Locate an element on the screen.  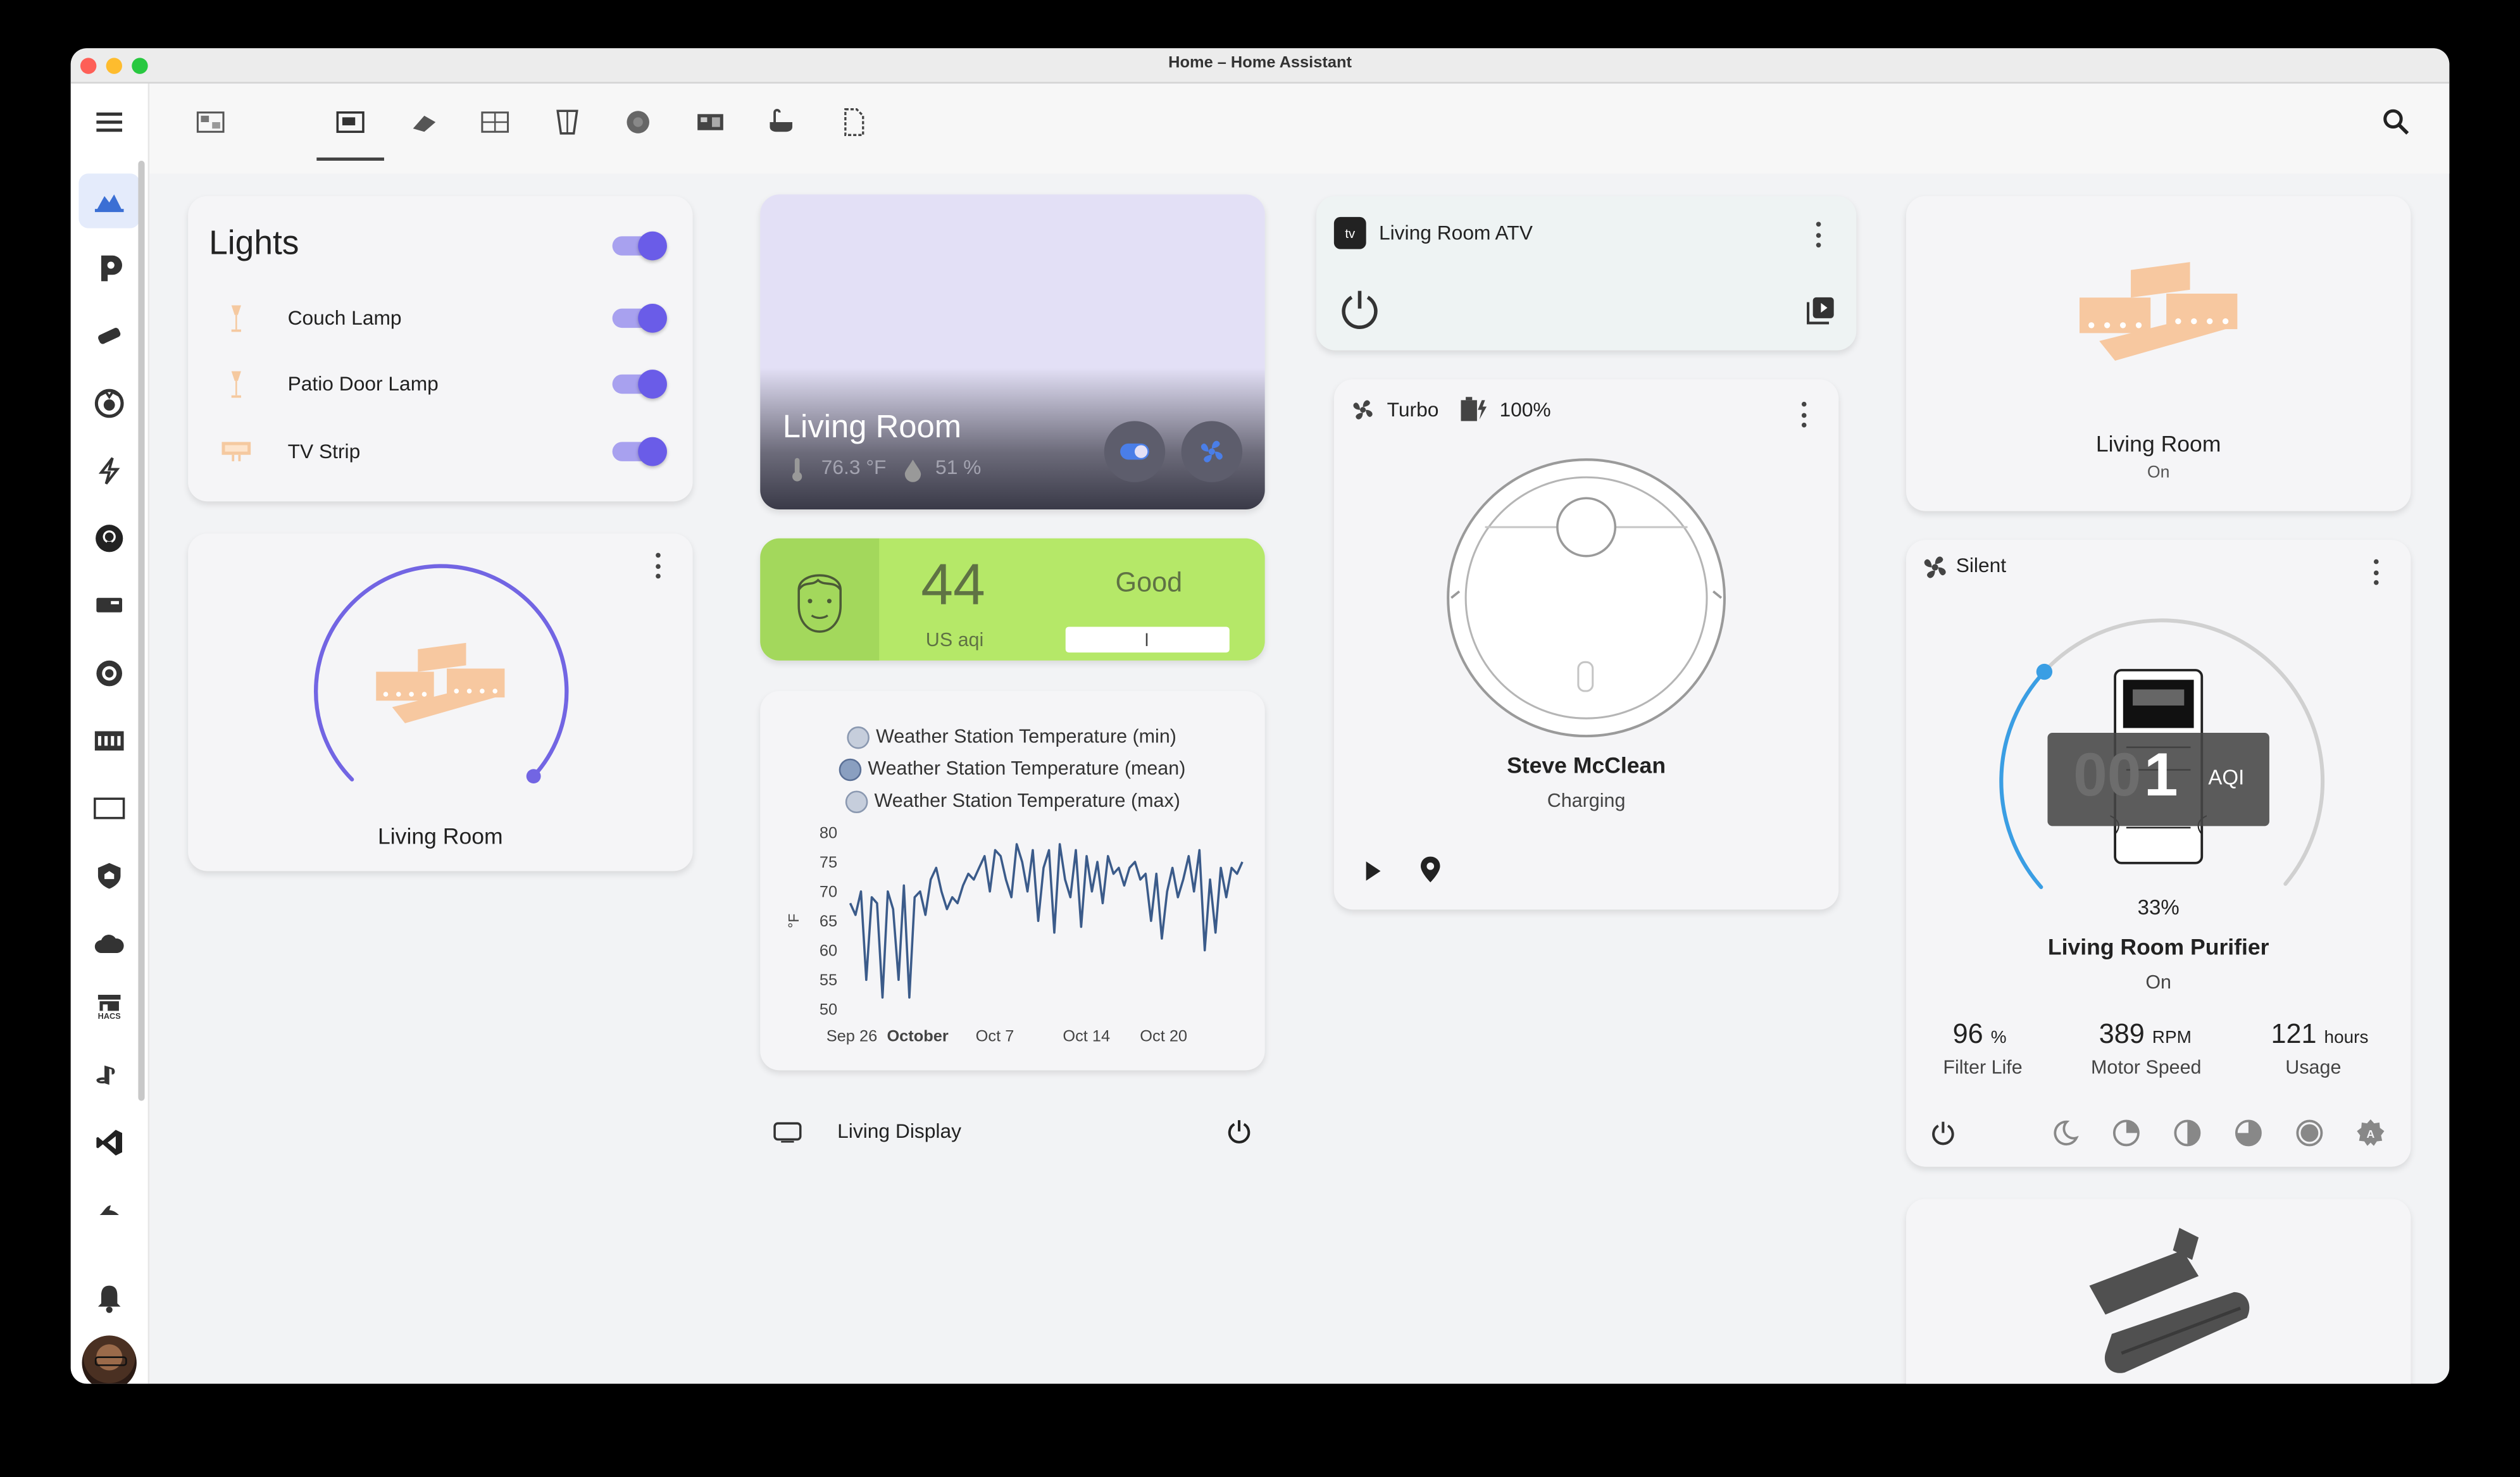
spooky-eye-icon is located at coordinates (109, 404).